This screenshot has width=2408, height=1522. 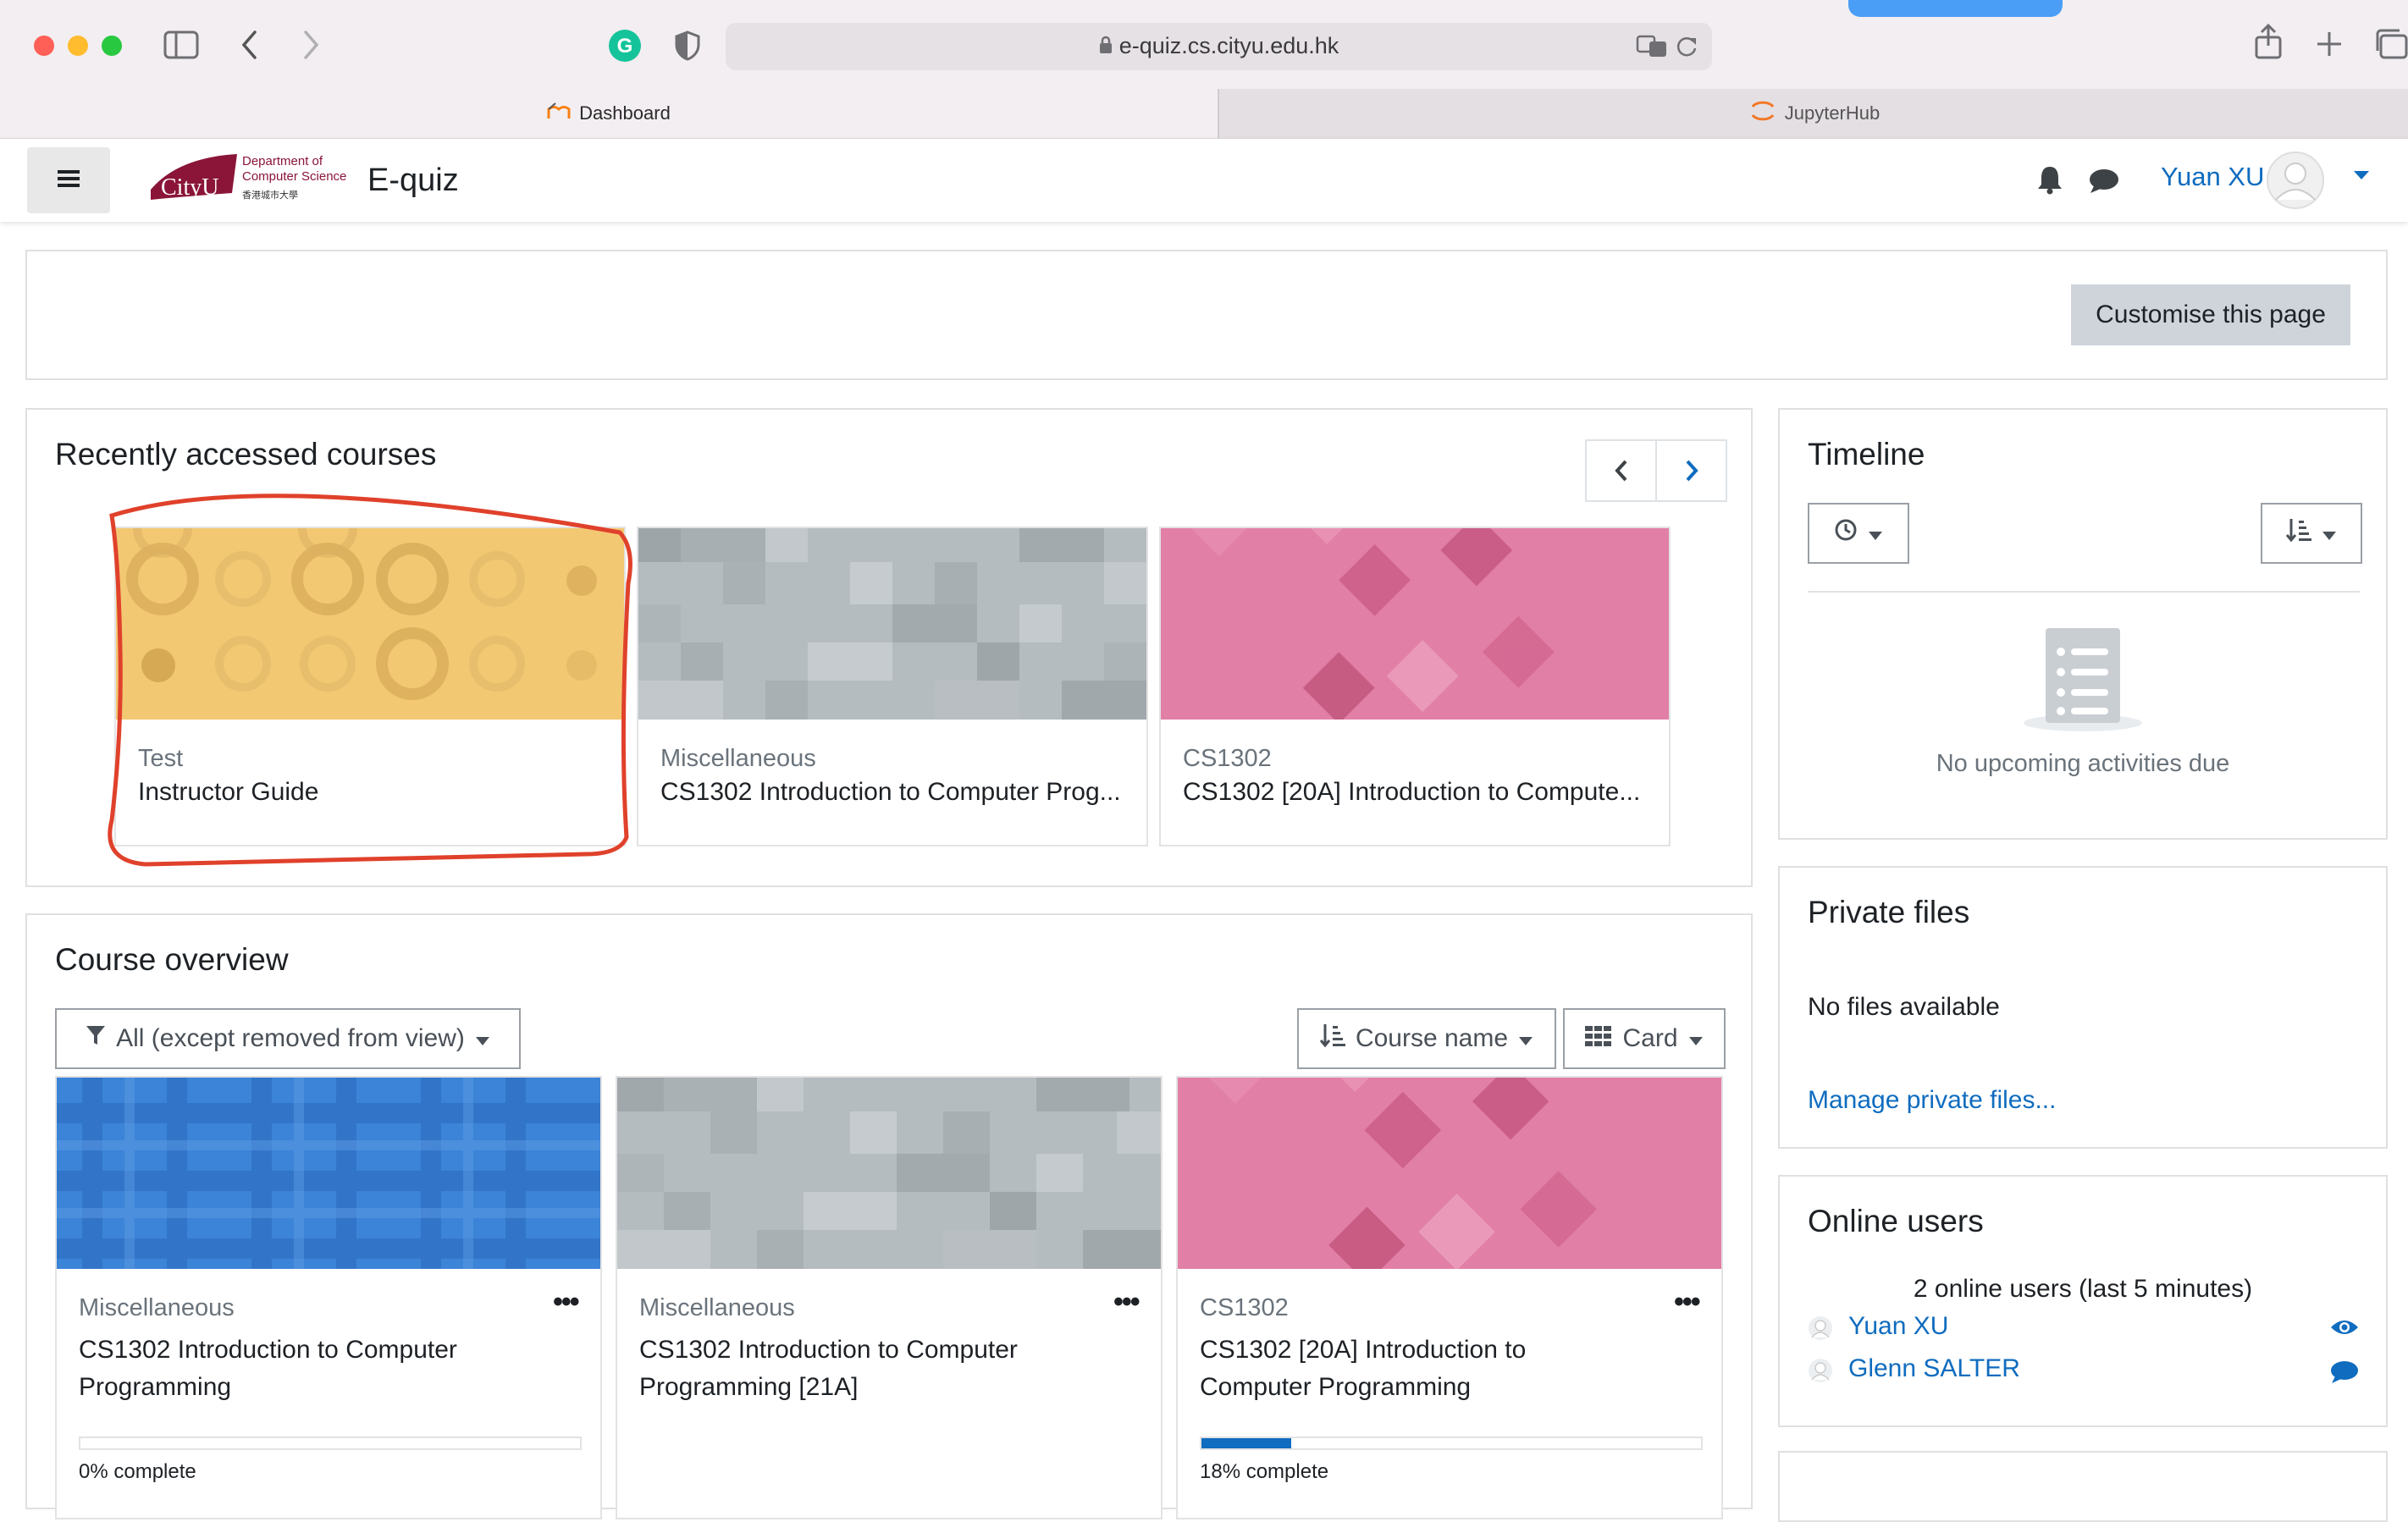 I want to click on recent-courses-title: Recently accessed courses, so click(x=246, y=454).